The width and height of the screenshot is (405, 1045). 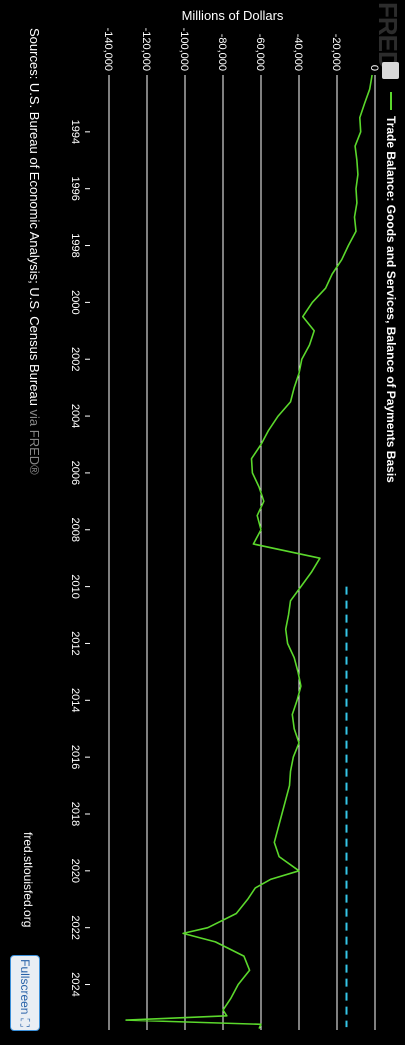 What do you see at coordinates (28, 879) in the screenshot?
I see `fred-credit: fred.stlouisfed.org` at bounding box center [28, 879].